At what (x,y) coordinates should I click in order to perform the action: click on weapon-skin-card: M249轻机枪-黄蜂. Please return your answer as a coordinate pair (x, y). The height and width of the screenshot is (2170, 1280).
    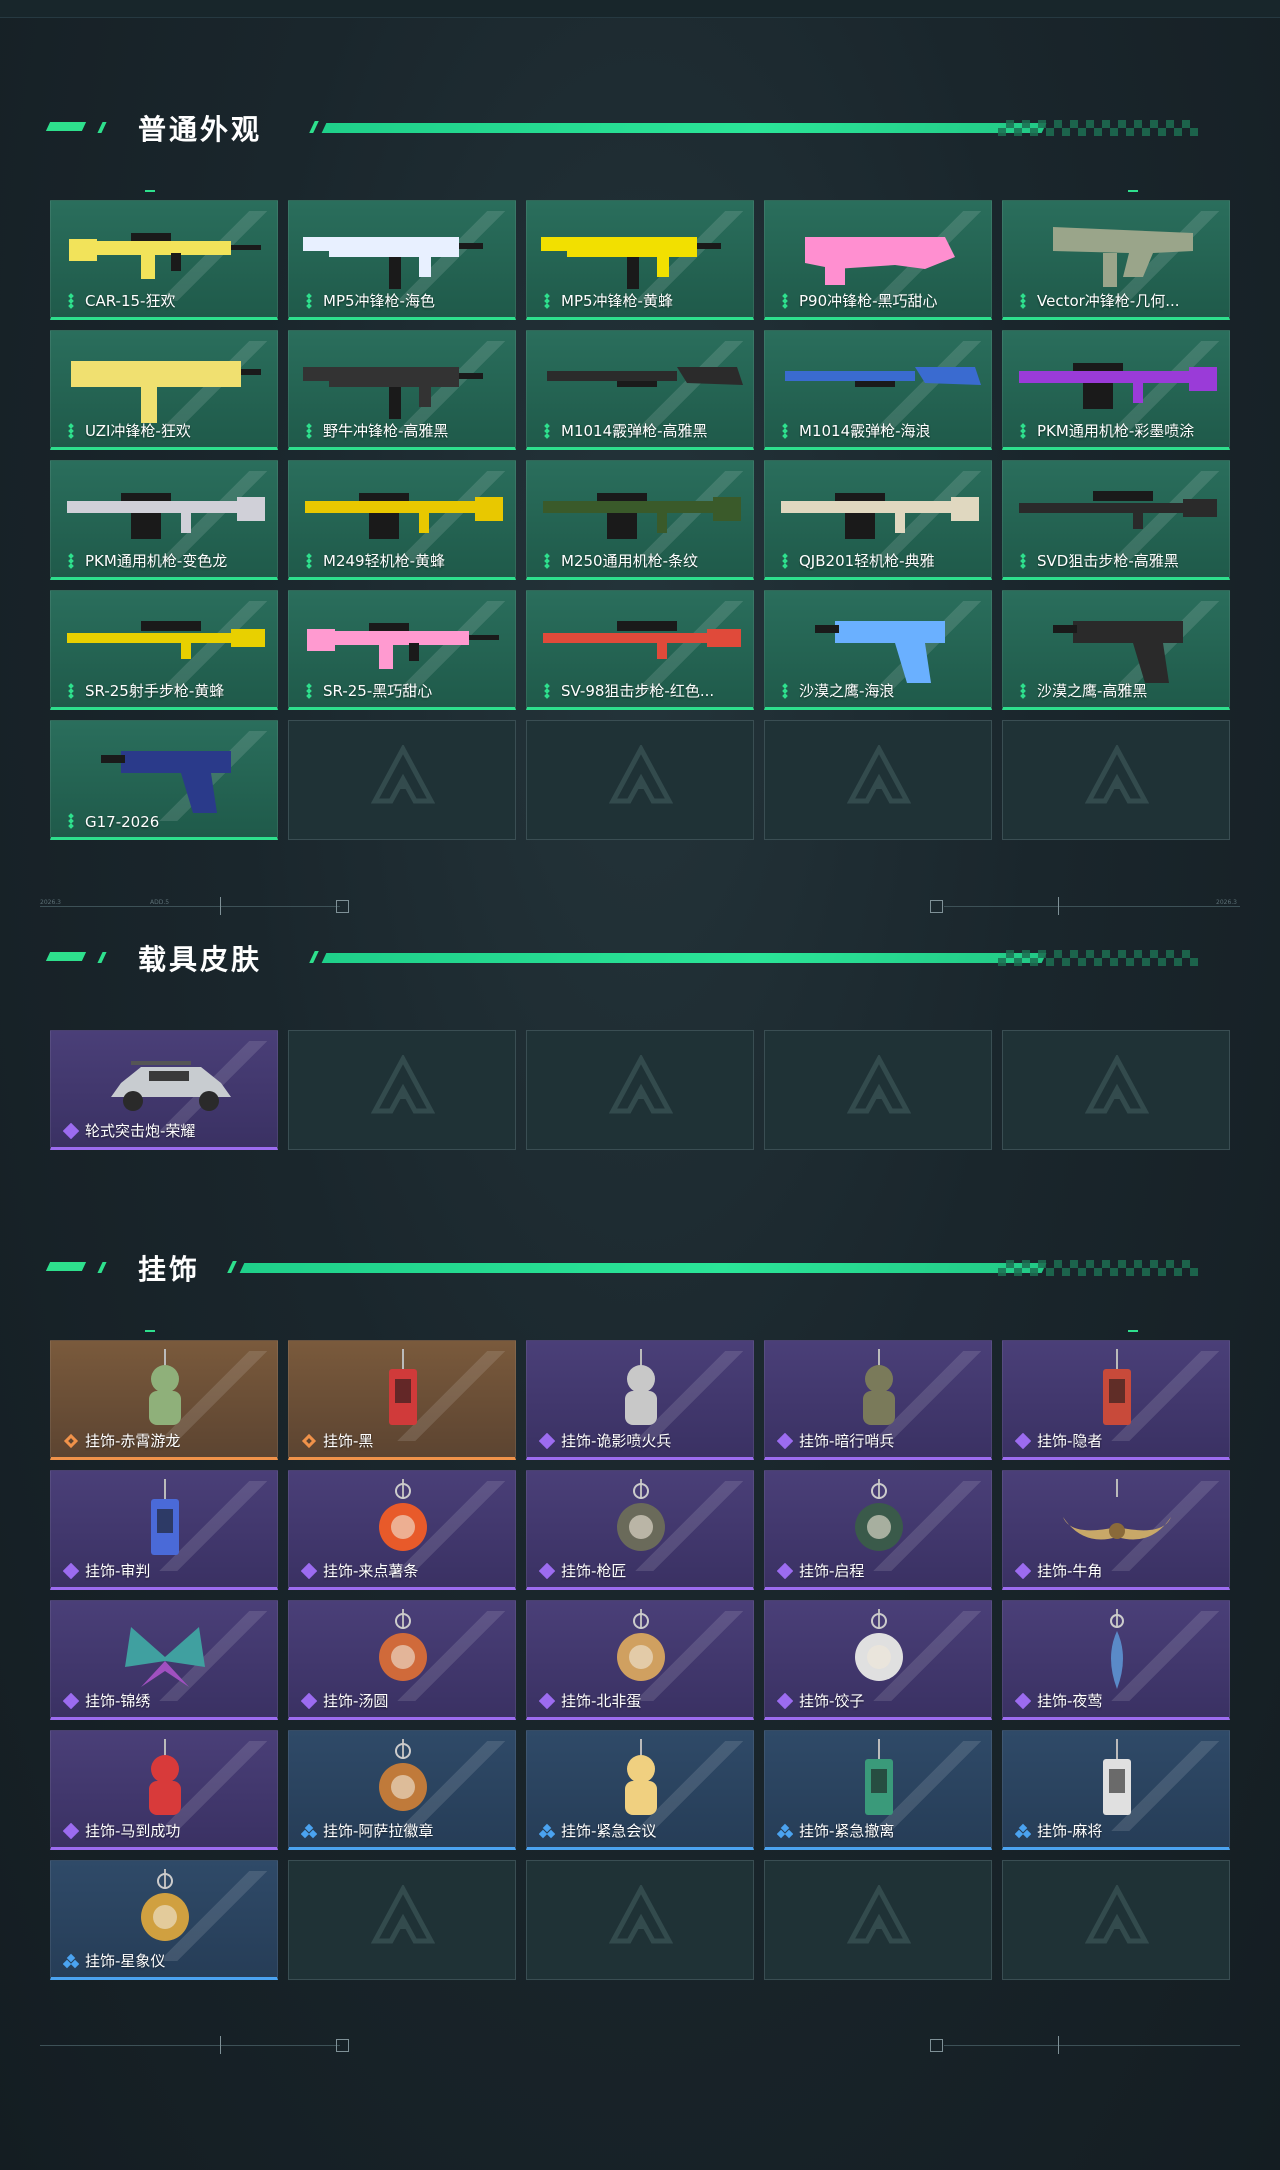
    Looking at the image, I should click on (402, 520).